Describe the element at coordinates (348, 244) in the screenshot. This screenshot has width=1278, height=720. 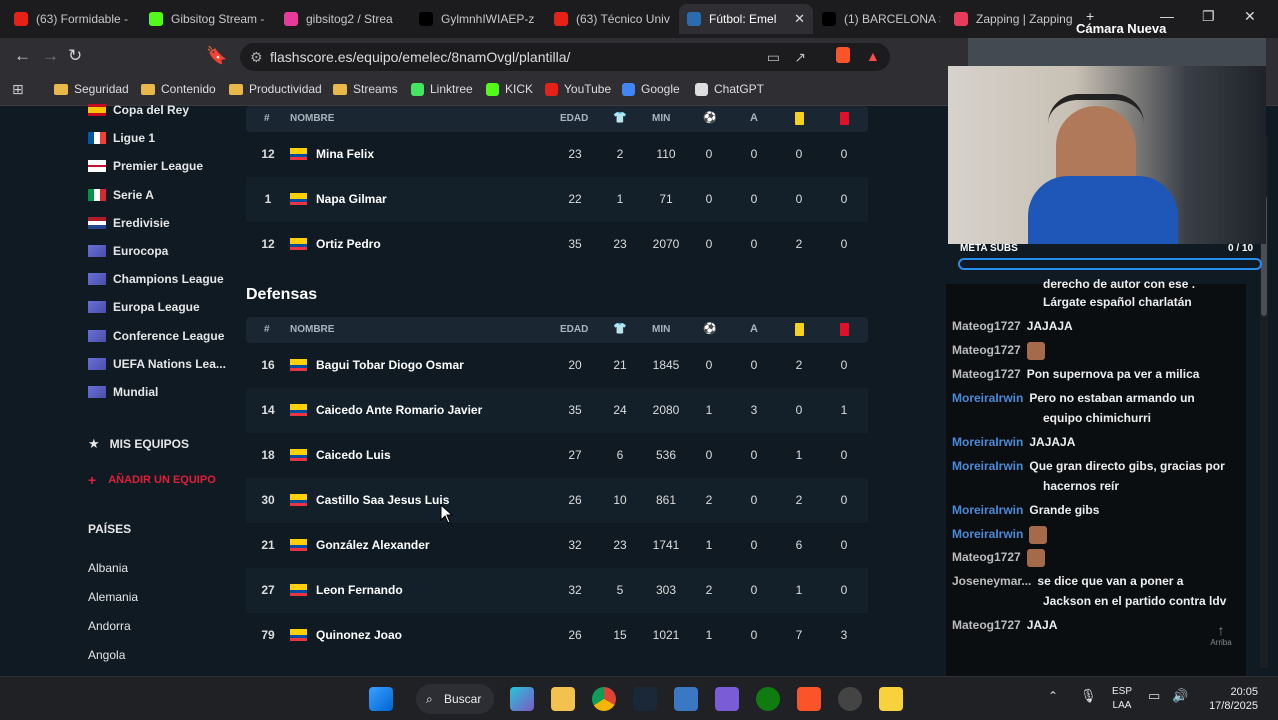
I see `player-name: Ortiz Pedro` at that location.